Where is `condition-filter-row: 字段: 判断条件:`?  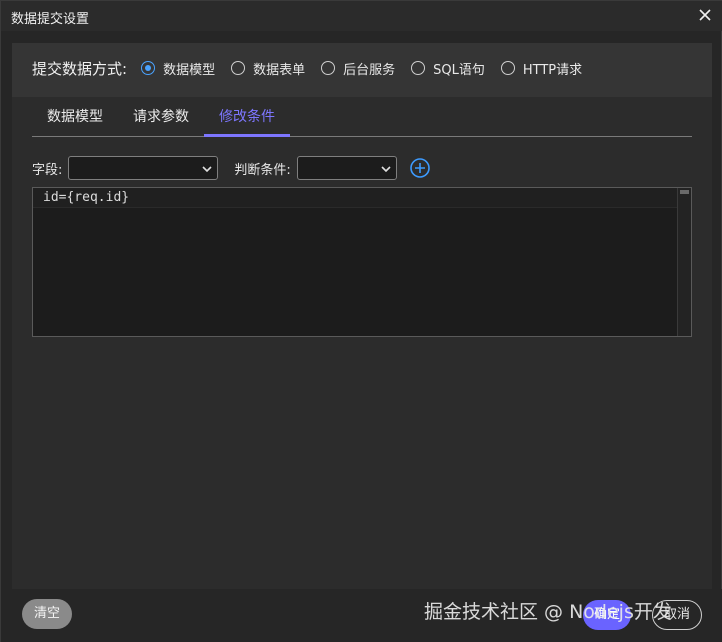 condition-filter-row: 字段: 判断条件: is located at coordinates (231, 168).